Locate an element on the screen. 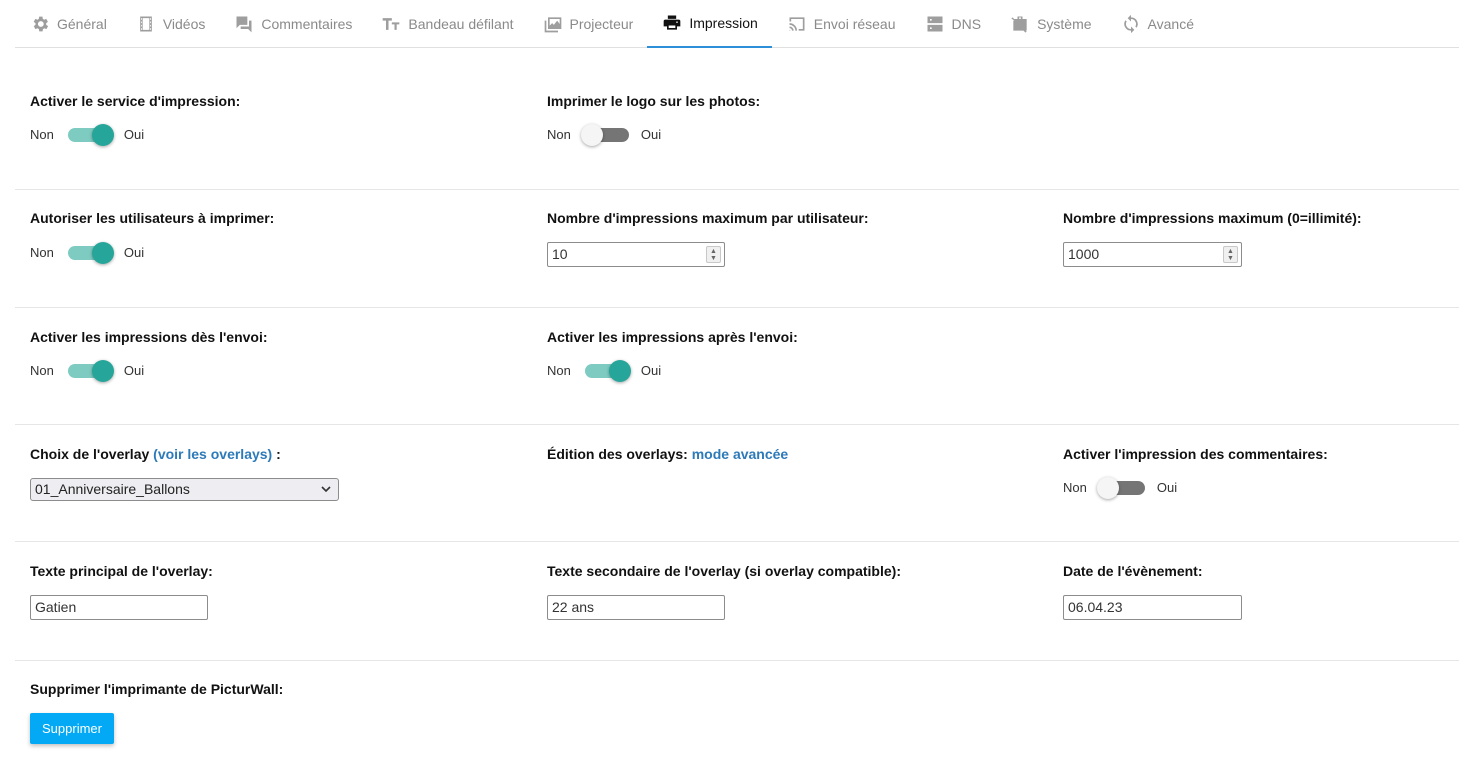 This screenshot has width=1459, height=762. overlay-choice-label: Choix de l'overlay (voir les overlays) : is located at coordinates (155, 454).